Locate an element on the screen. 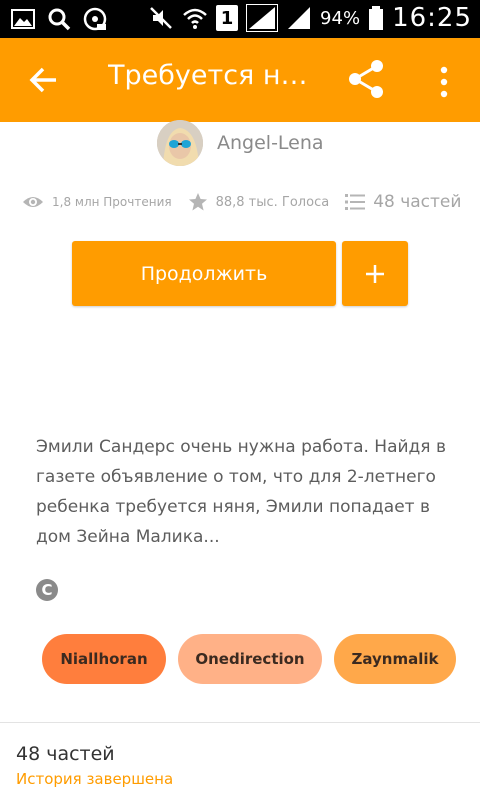  star-icon is located at coordinates (197, 202).